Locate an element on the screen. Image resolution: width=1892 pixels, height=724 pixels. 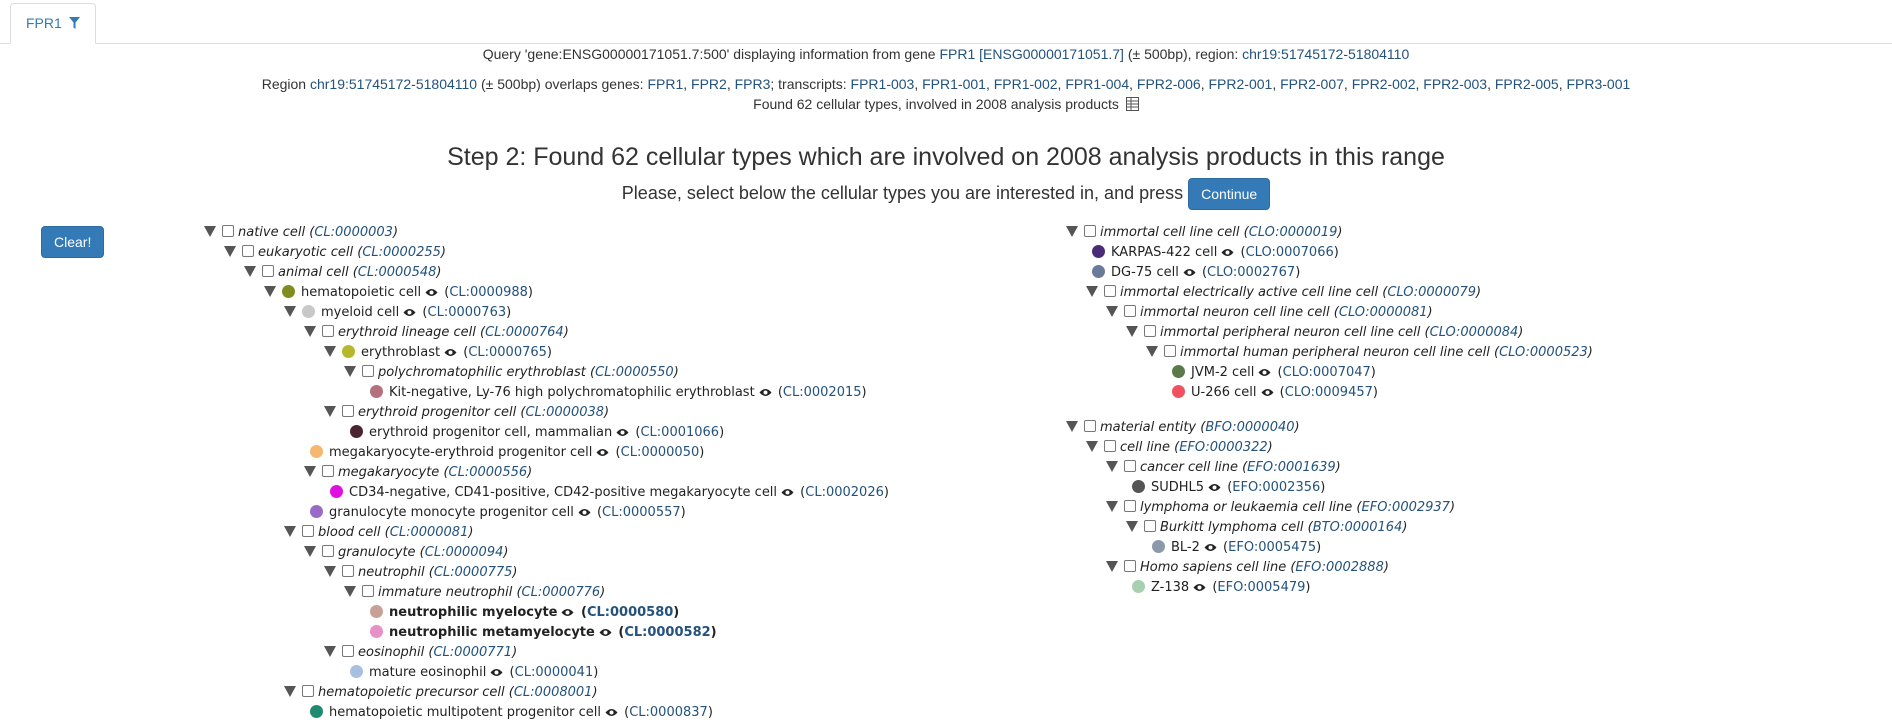
transcript-link: FPR2-001 is located at coordinates (1241, 84).